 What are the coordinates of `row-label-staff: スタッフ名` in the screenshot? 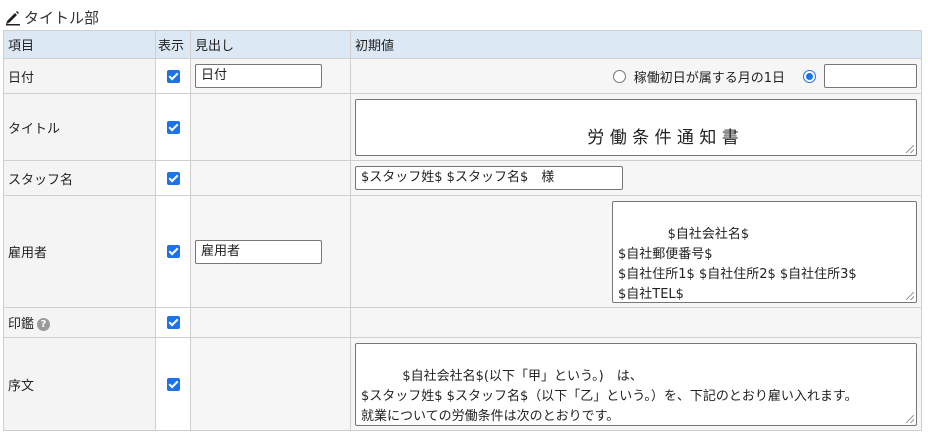 It's located at (79, 178).